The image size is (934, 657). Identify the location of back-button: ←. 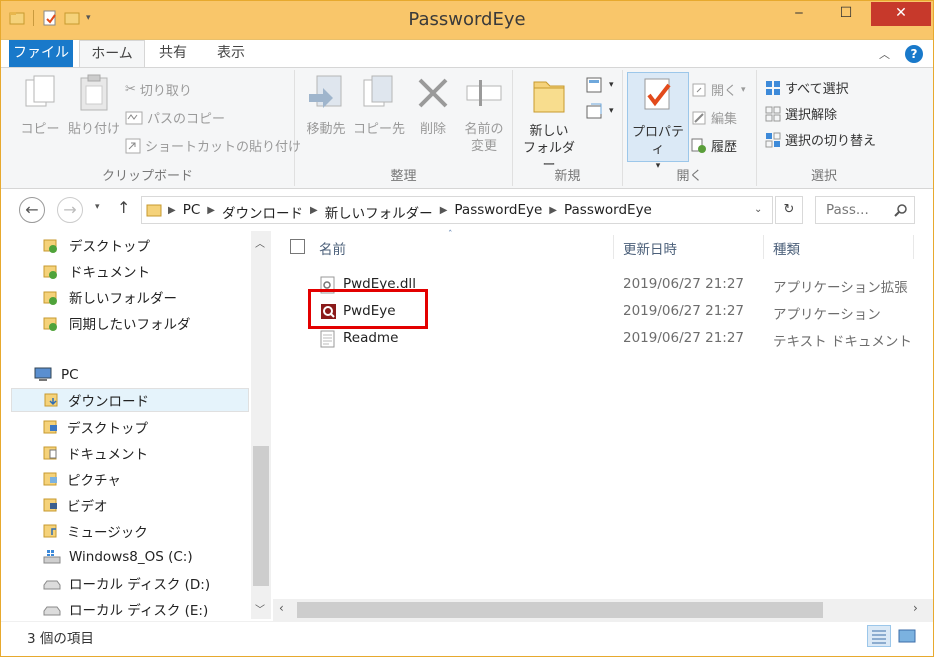
(32, 210).